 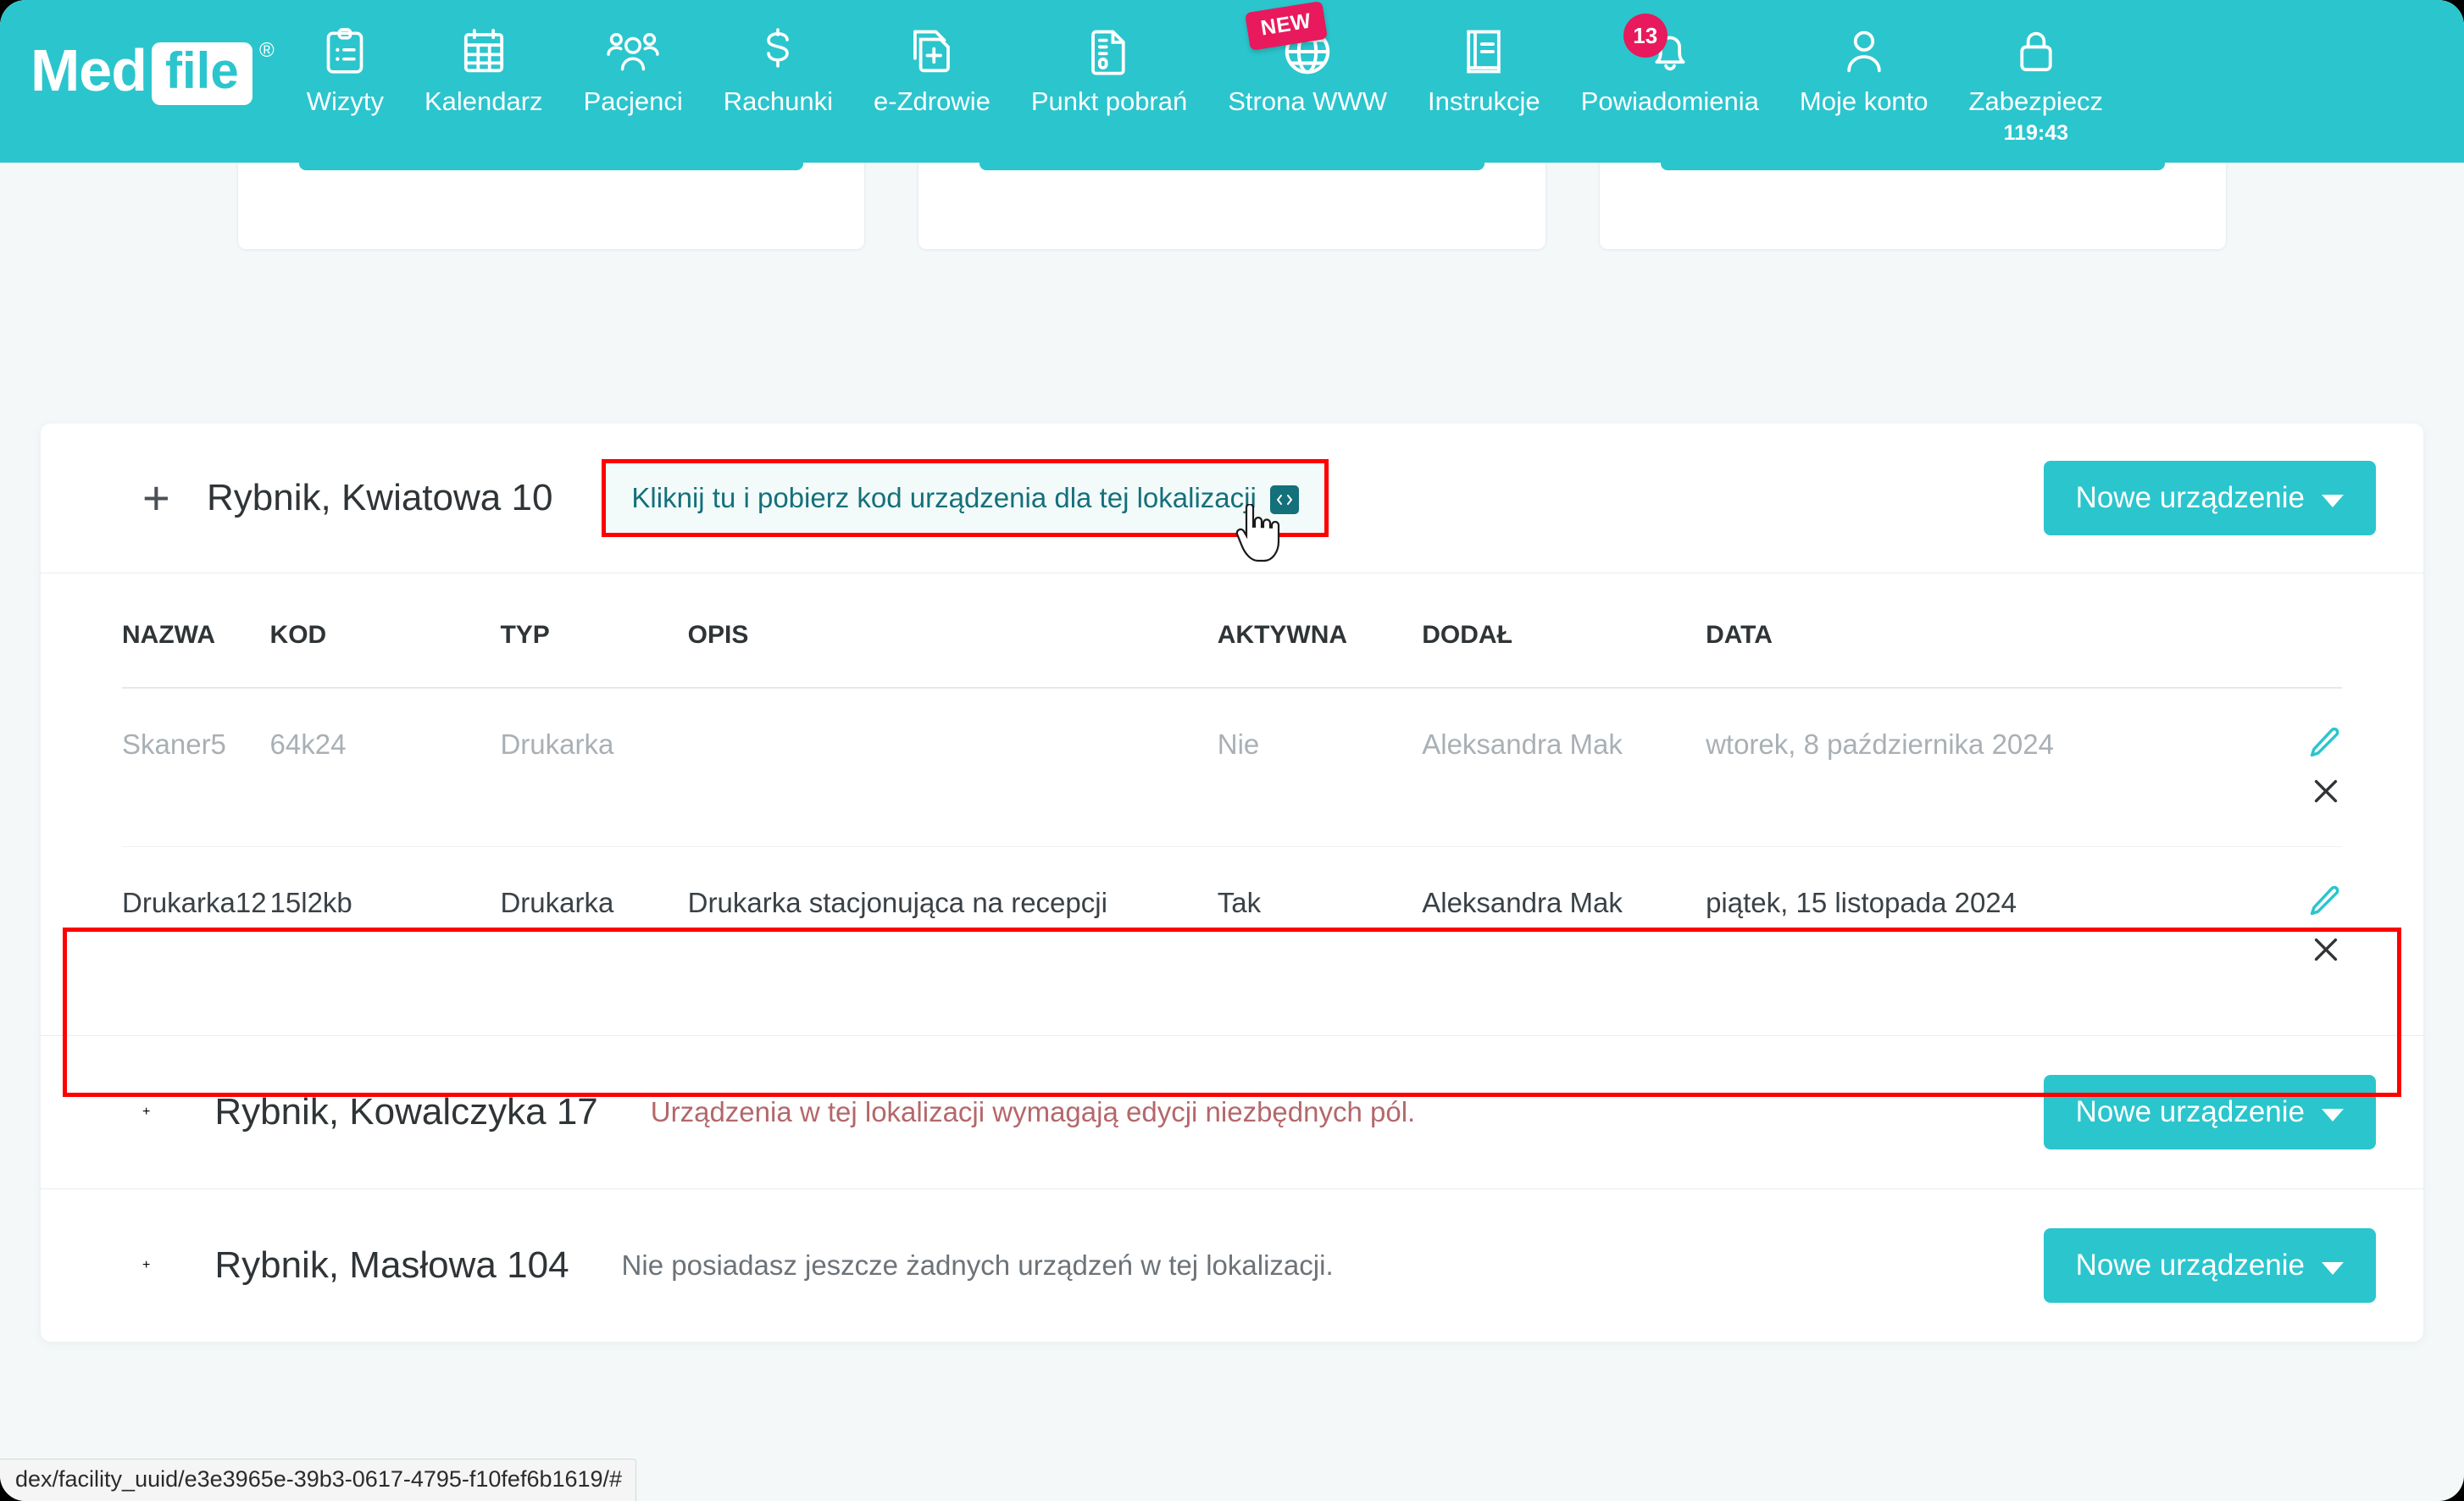 What do you see at coordinates (1484, 51) in the screenshot?
I see `book-icon` at bounding box center [1484, 51].